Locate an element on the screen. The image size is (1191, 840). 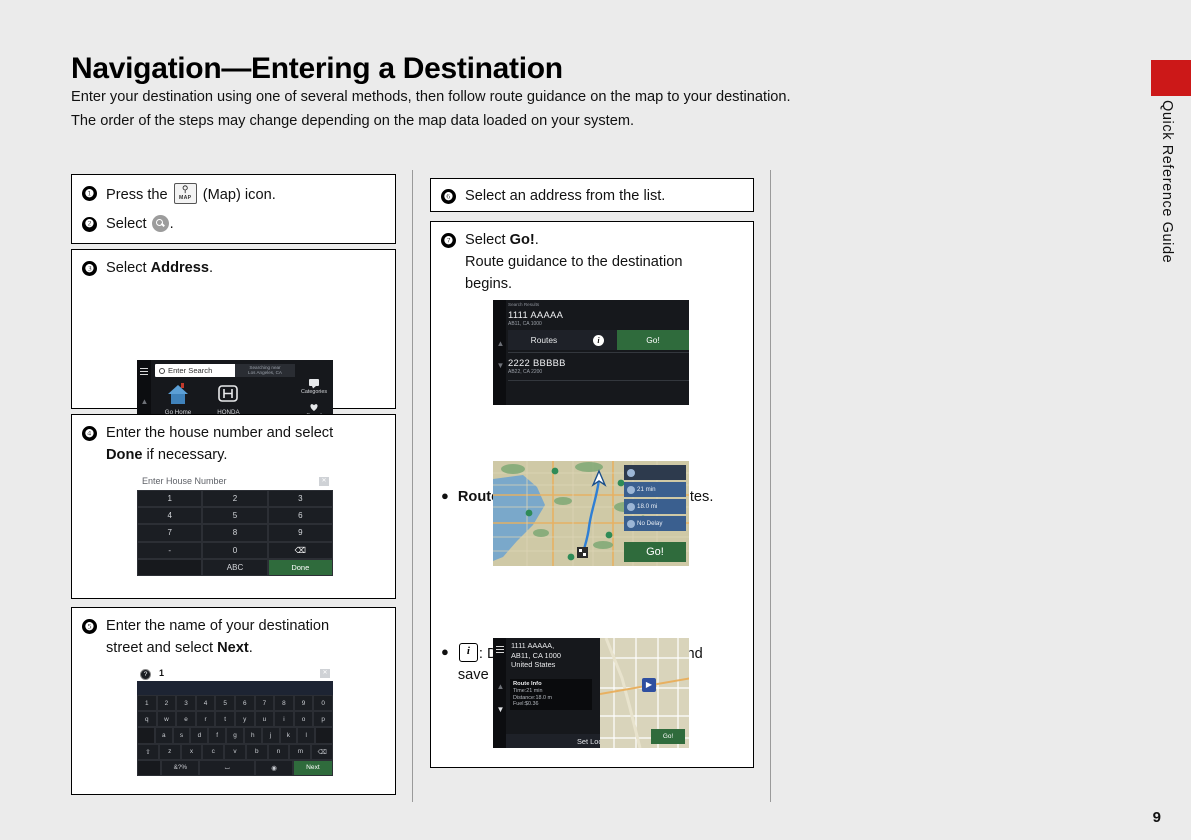
destination-mini-map: ▶ Go! is located at coordinates (644, 693).